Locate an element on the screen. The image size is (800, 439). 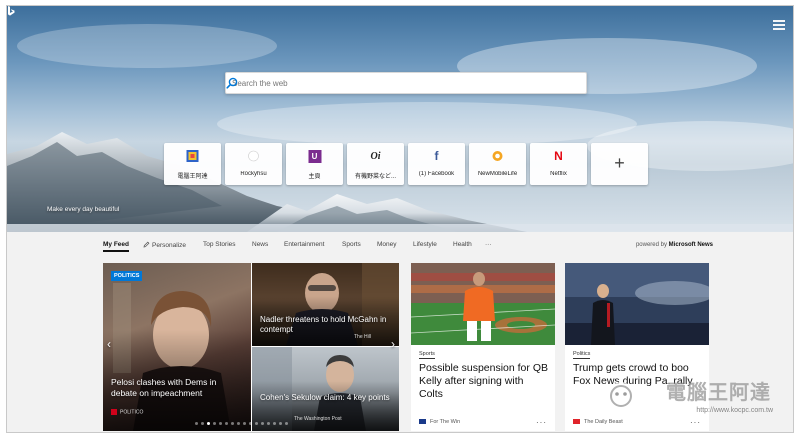
top-site-homepage: U 主頁 is located at coordinates (314, 164).